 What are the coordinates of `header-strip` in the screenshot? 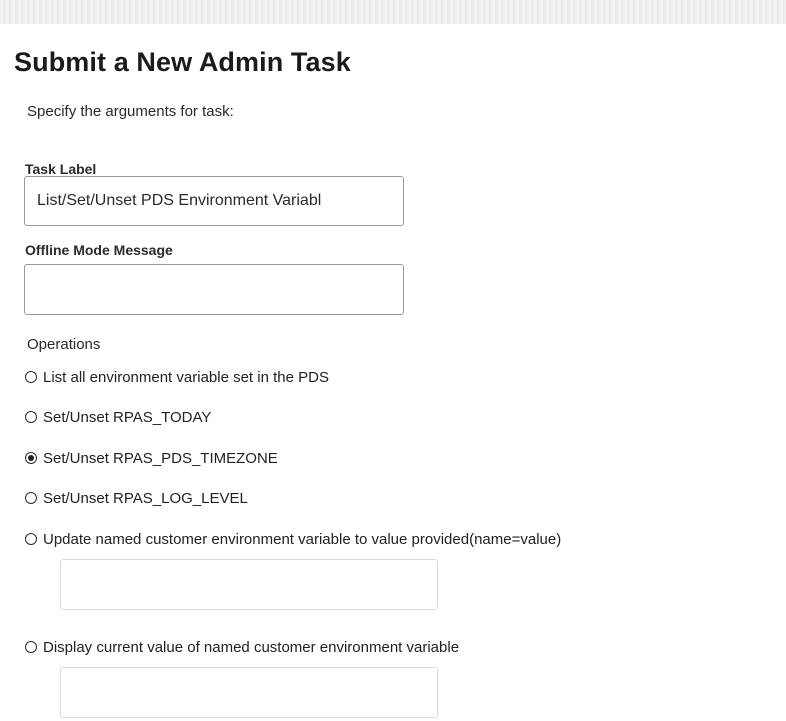 It's located at (393, 12).